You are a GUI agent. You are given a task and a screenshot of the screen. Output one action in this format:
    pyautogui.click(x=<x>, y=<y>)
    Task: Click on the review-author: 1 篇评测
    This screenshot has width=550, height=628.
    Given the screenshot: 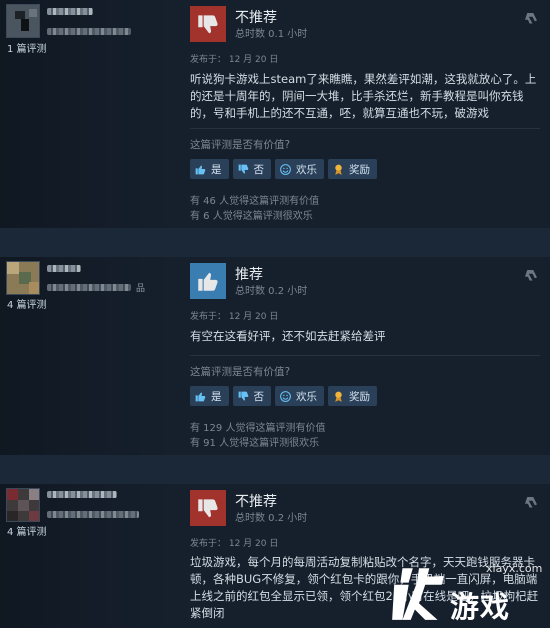 What is the action you would take?
    pyautogui.click(x=91, y=114)
    